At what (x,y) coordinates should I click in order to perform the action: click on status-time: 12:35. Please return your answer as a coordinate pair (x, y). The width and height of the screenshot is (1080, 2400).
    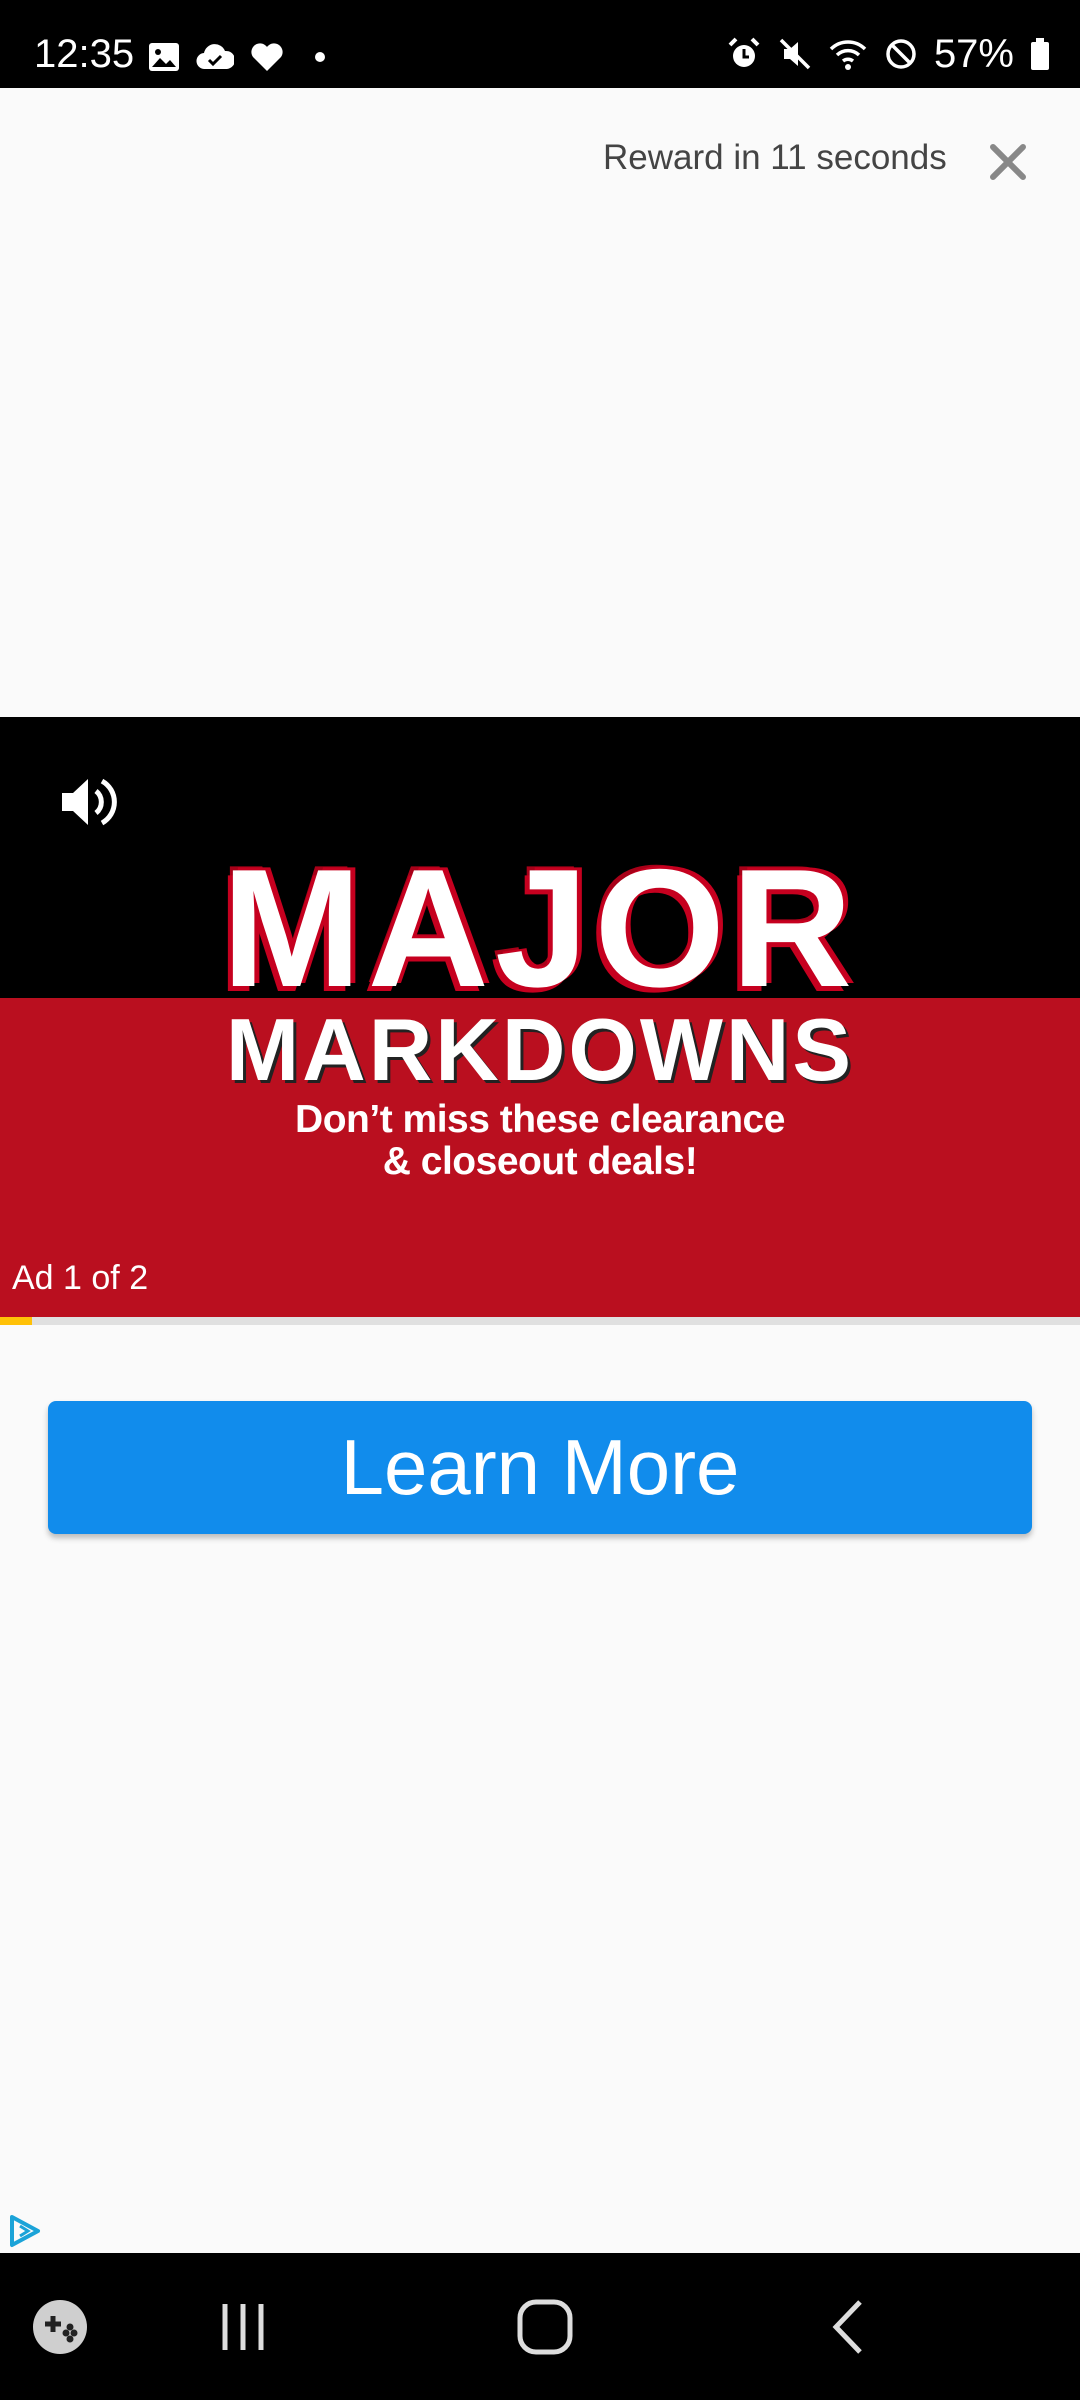
    Looking at the image, I should click on (84, 54).